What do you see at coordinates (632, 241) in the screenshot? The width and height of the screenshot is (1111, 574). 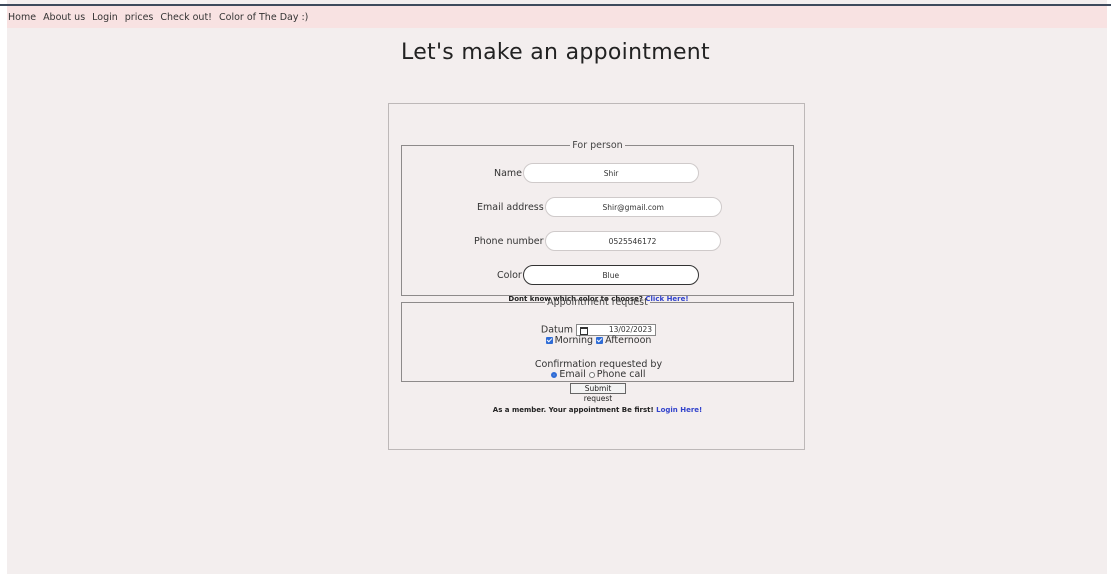 I see `phone-input` at bounding box center [632, 241].